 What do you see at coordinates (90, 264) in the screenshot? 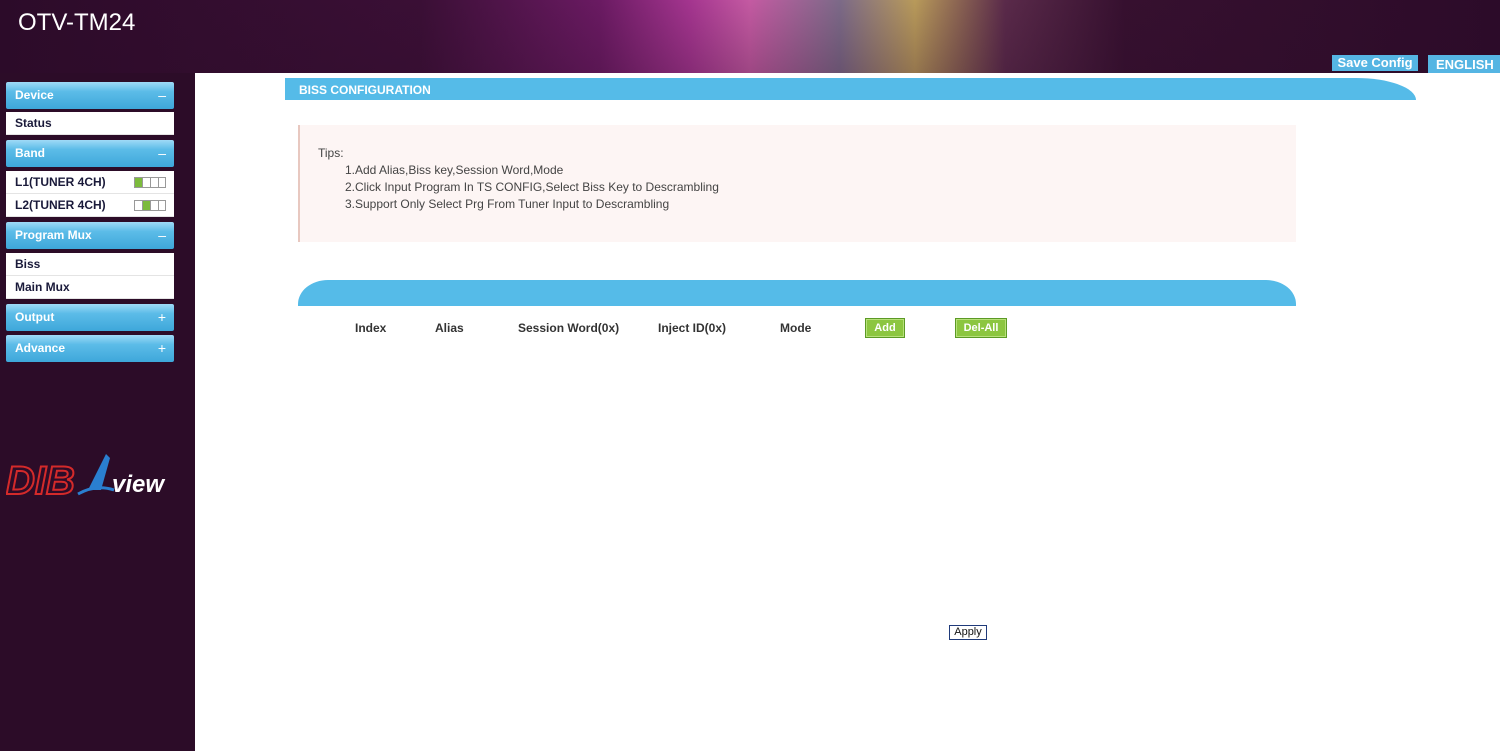
I see `sidebar-item-biss: Biss` at bounding box center [90, 264].